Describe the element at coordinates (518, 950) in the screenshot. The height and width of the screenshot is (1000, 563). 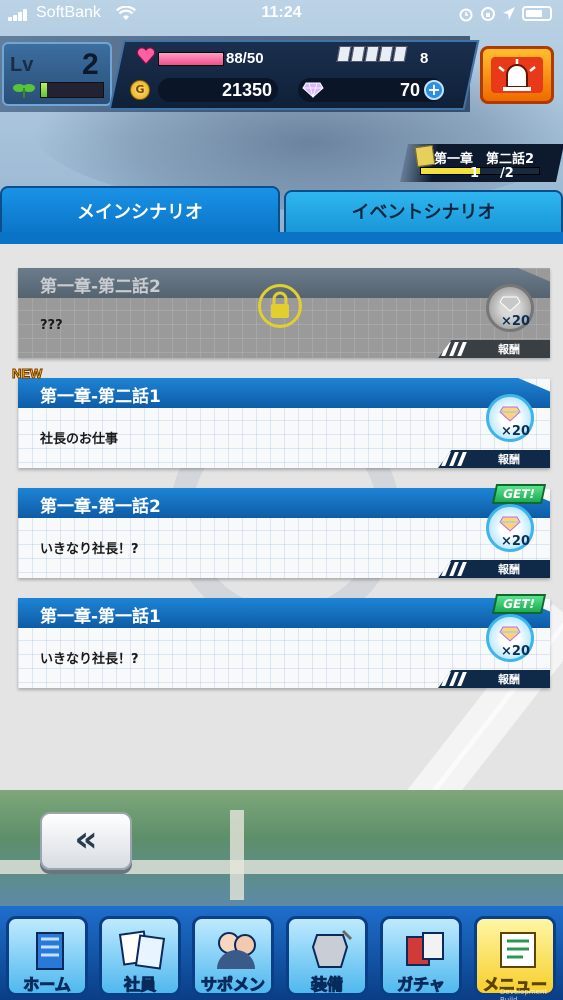
I see `menu-notebook-icon` at that location.